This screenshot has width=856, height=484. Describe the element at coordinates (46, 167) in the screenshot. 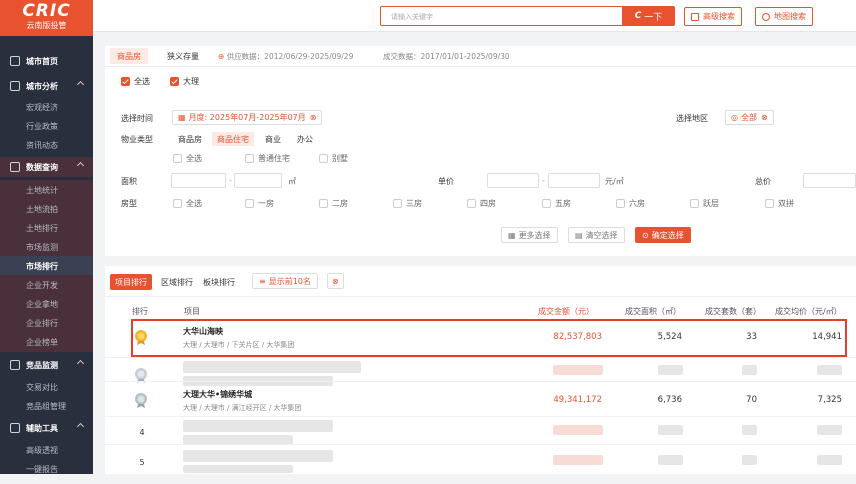

I see `sidebar-group-query: 数据查询` at that location.